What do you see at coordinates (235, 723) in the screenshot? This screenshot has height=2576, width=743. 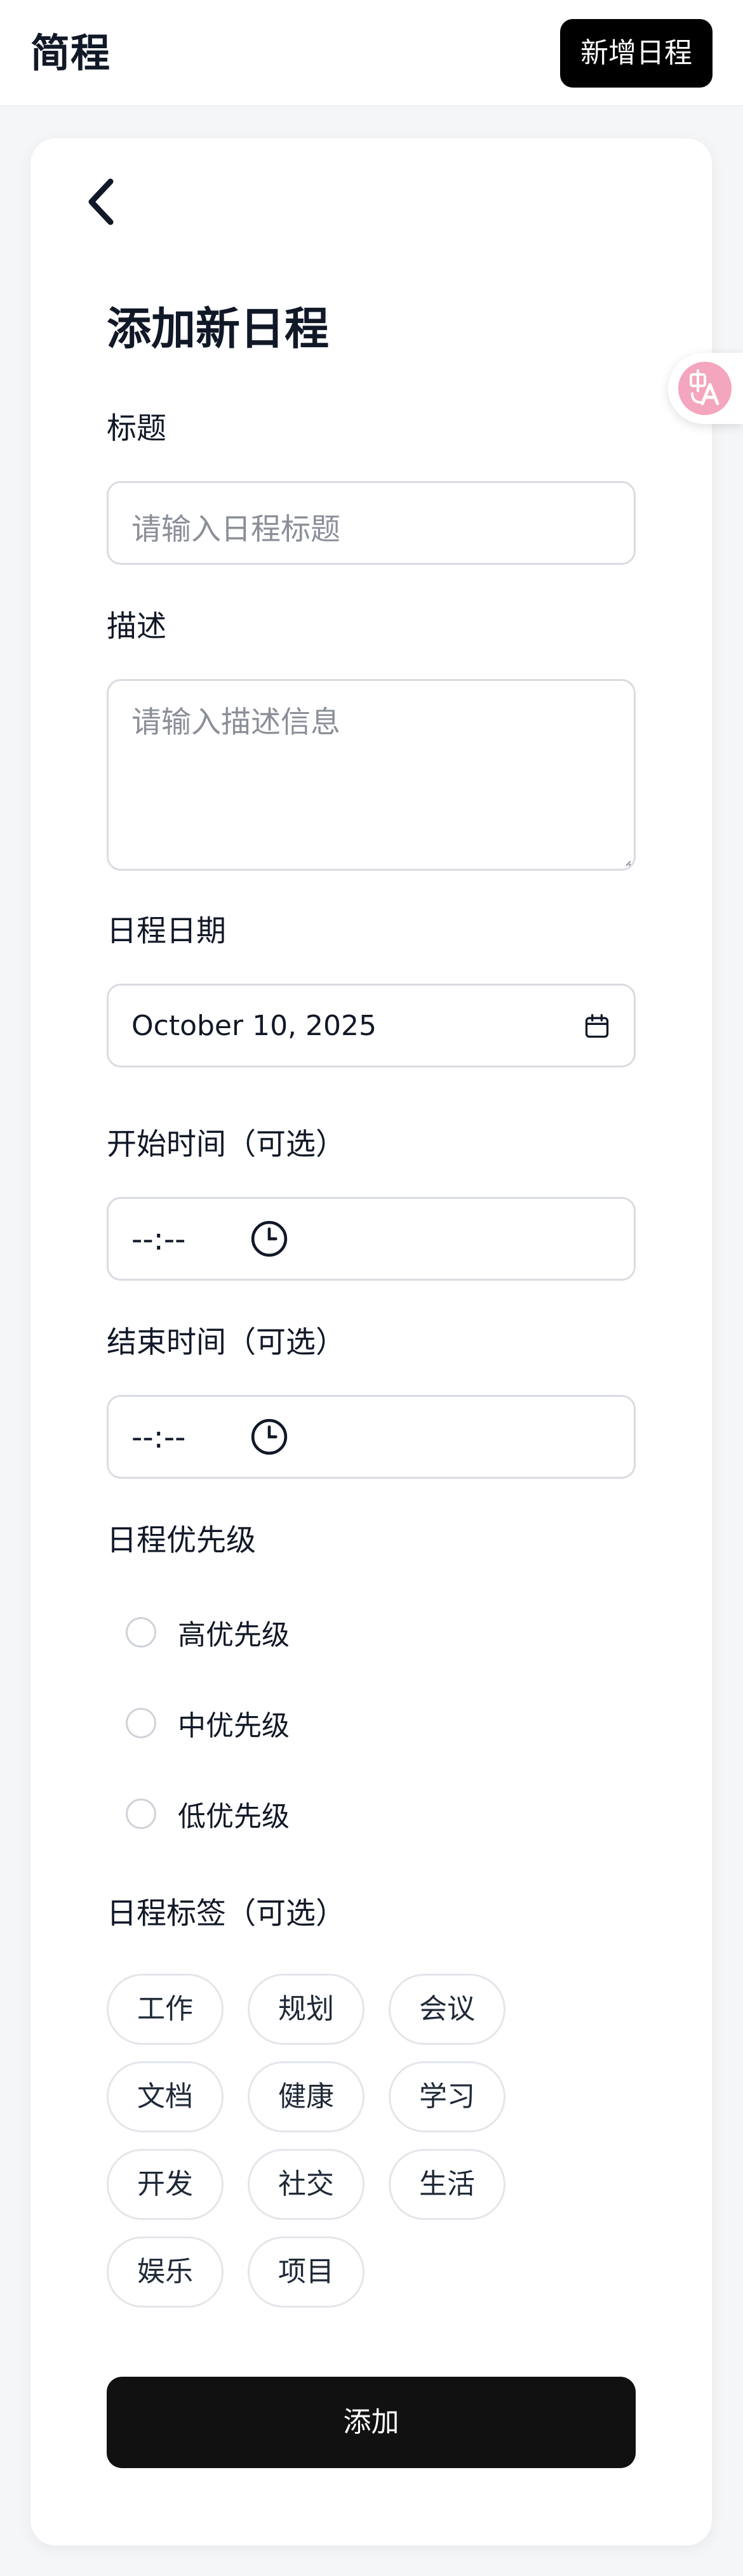 I see `description-placeholder: 请输入描述信息` at bounding box center [235, 723].